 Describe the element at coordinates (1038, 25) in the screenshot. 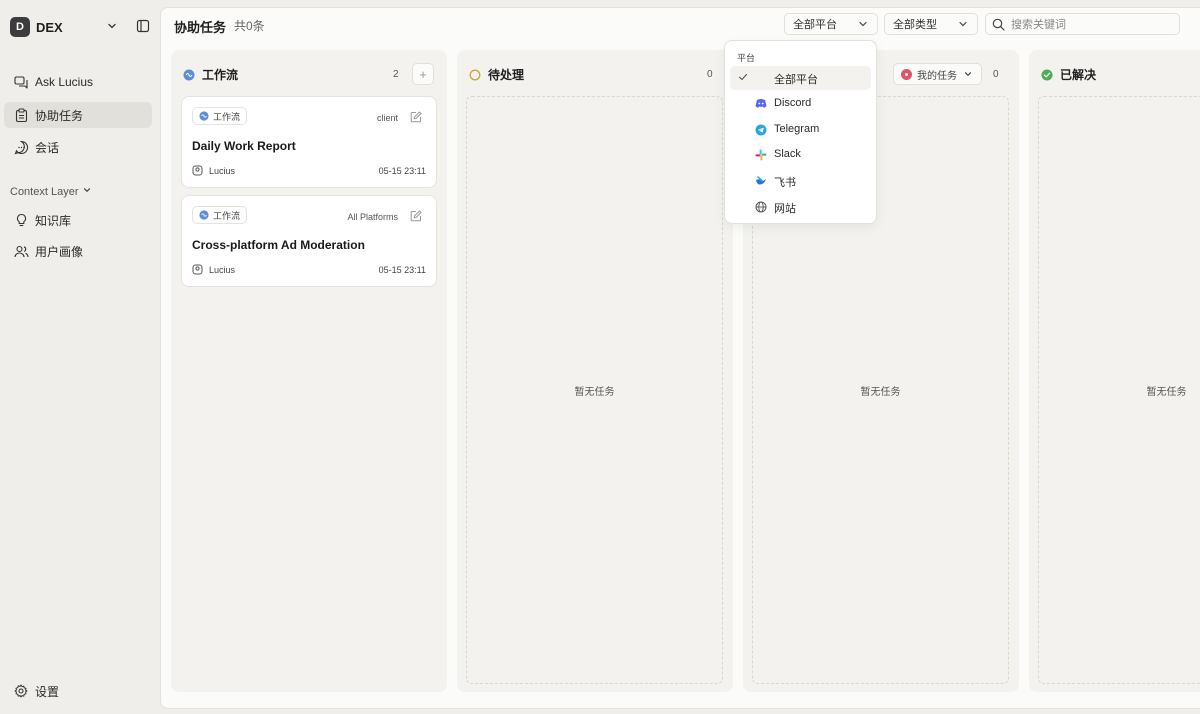

I see `search-placeholder: 搜索关键词` at that location.